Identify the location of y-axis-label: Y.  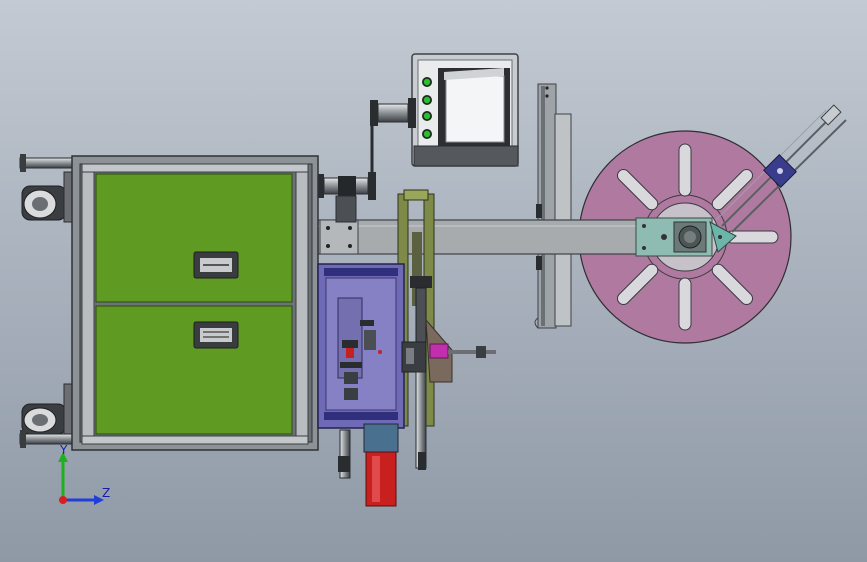
(63, 450).